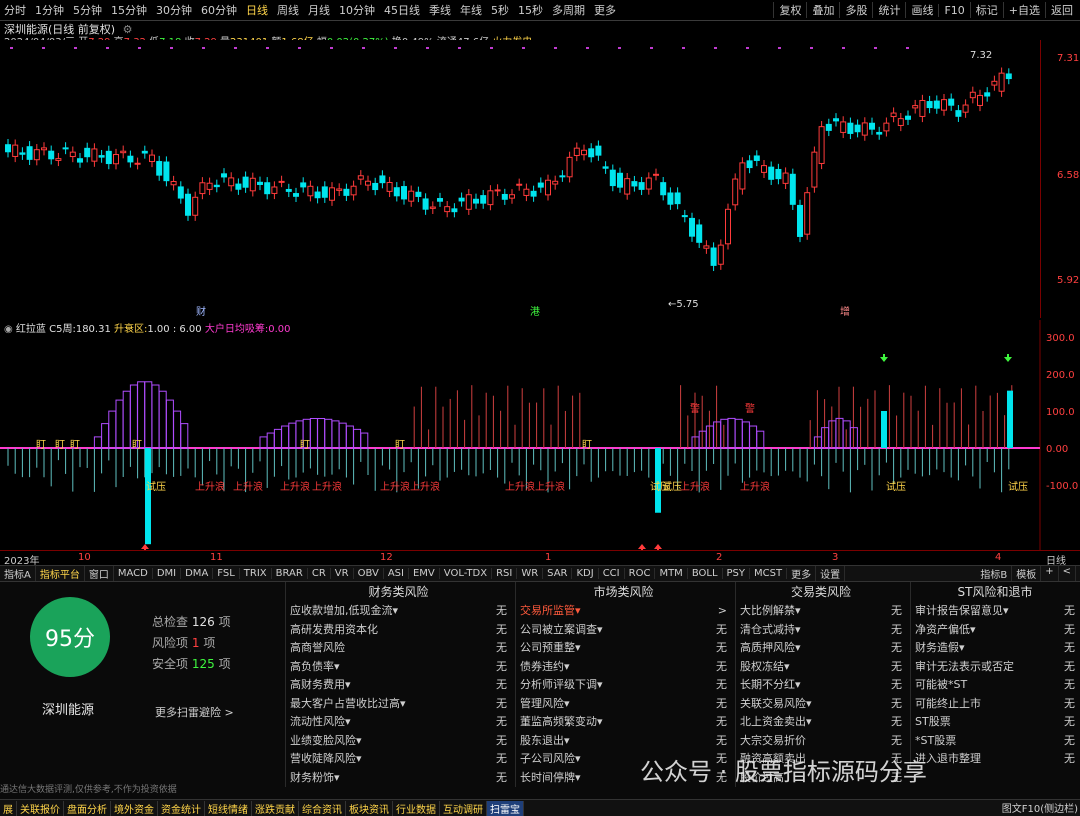 The height and width of the screenshot is (816, 1080). I want to click on indicator-tab: VOL-TDX, so click(466, 573).